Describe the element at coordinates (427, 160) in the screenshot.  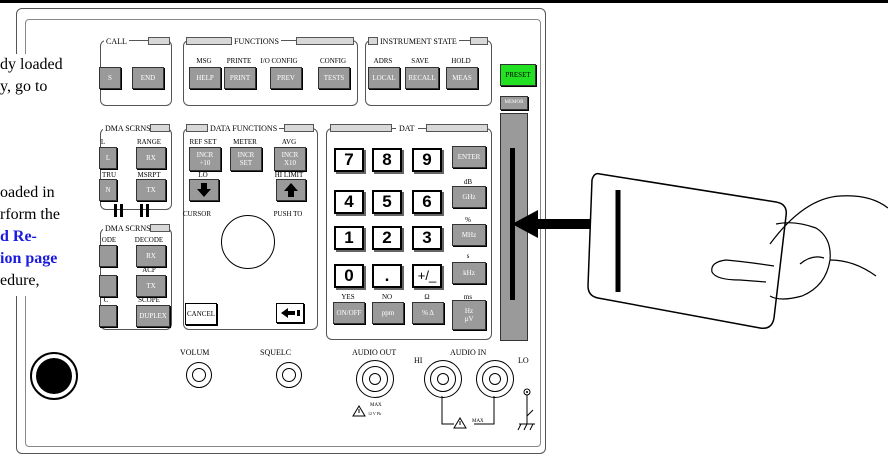
I see `key-9: 9` at that location.